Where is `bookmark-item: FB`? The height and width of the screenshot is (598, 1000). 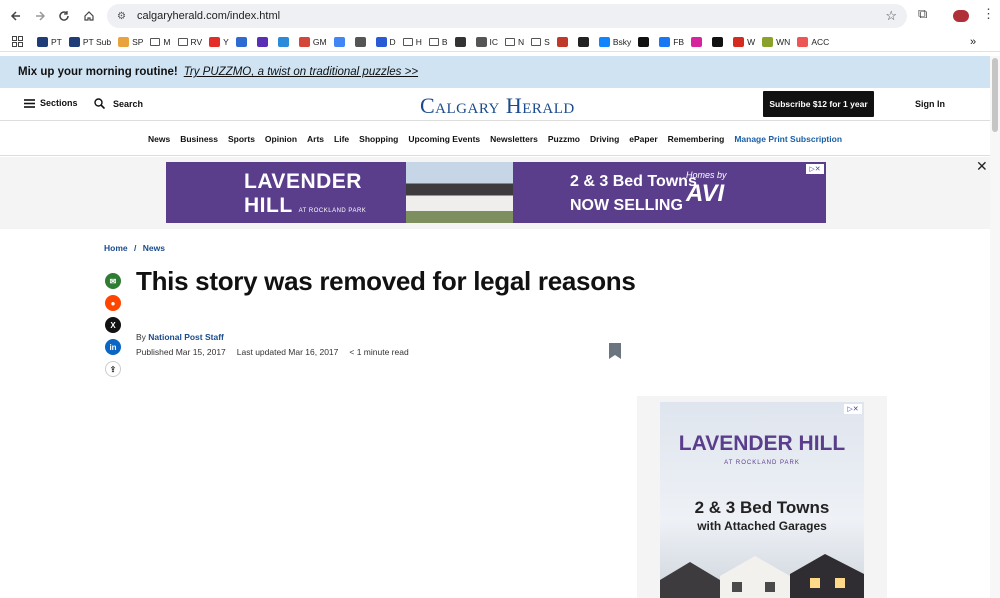
bookmark-item: FB is located at coordinates (671, 41).